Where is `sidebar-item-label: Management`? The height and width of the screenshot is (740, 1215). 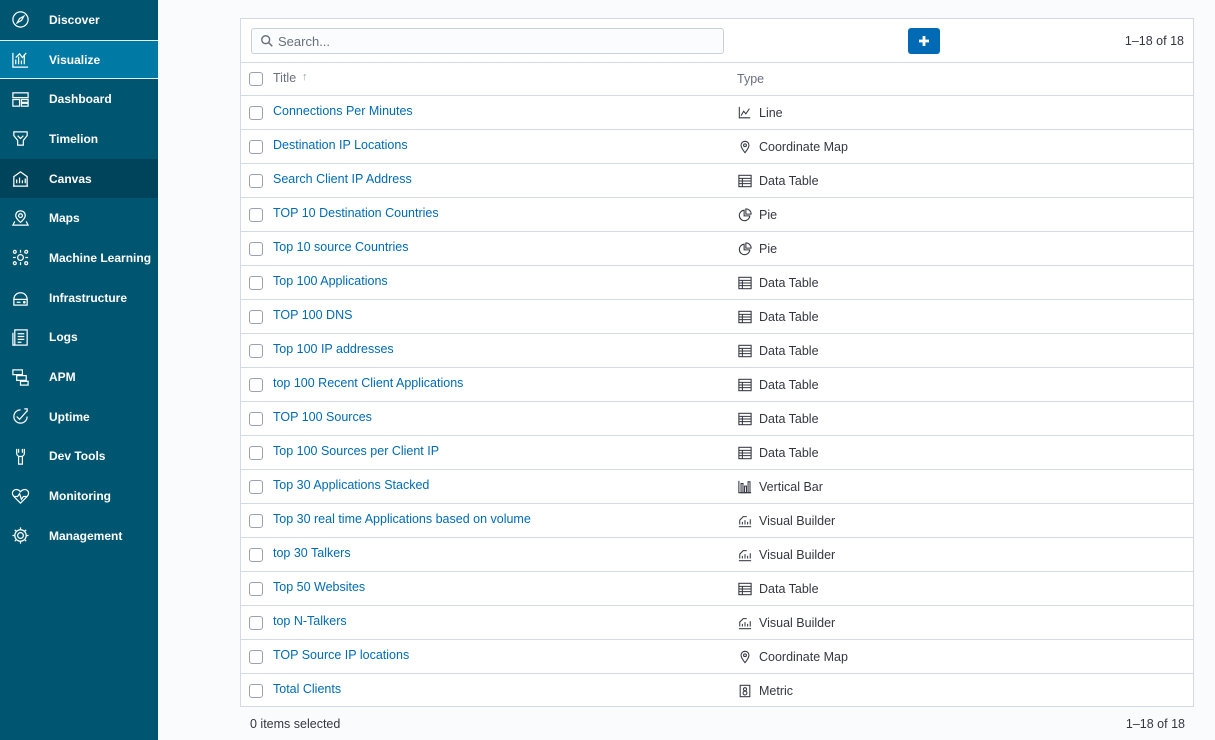 sidebar-item-label: Management is located at coordinates (86, 535).